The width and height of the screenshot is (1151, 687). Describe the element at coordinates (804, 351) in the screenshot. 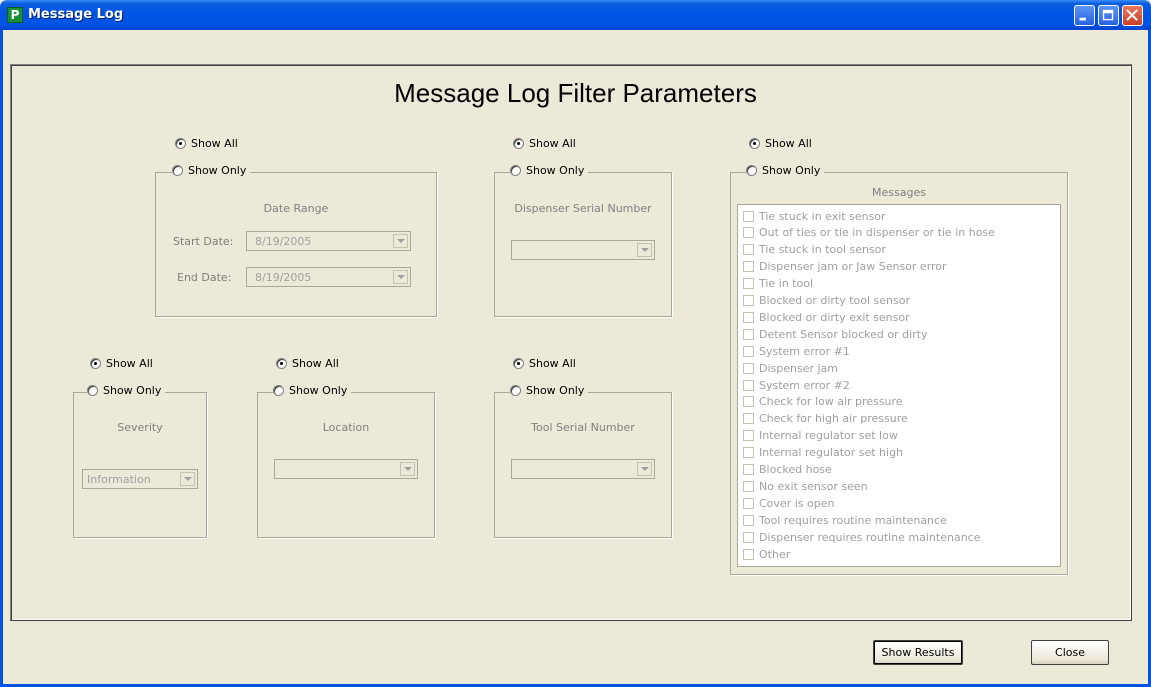

I see `message-checkbox-label: System error #1` at that location.